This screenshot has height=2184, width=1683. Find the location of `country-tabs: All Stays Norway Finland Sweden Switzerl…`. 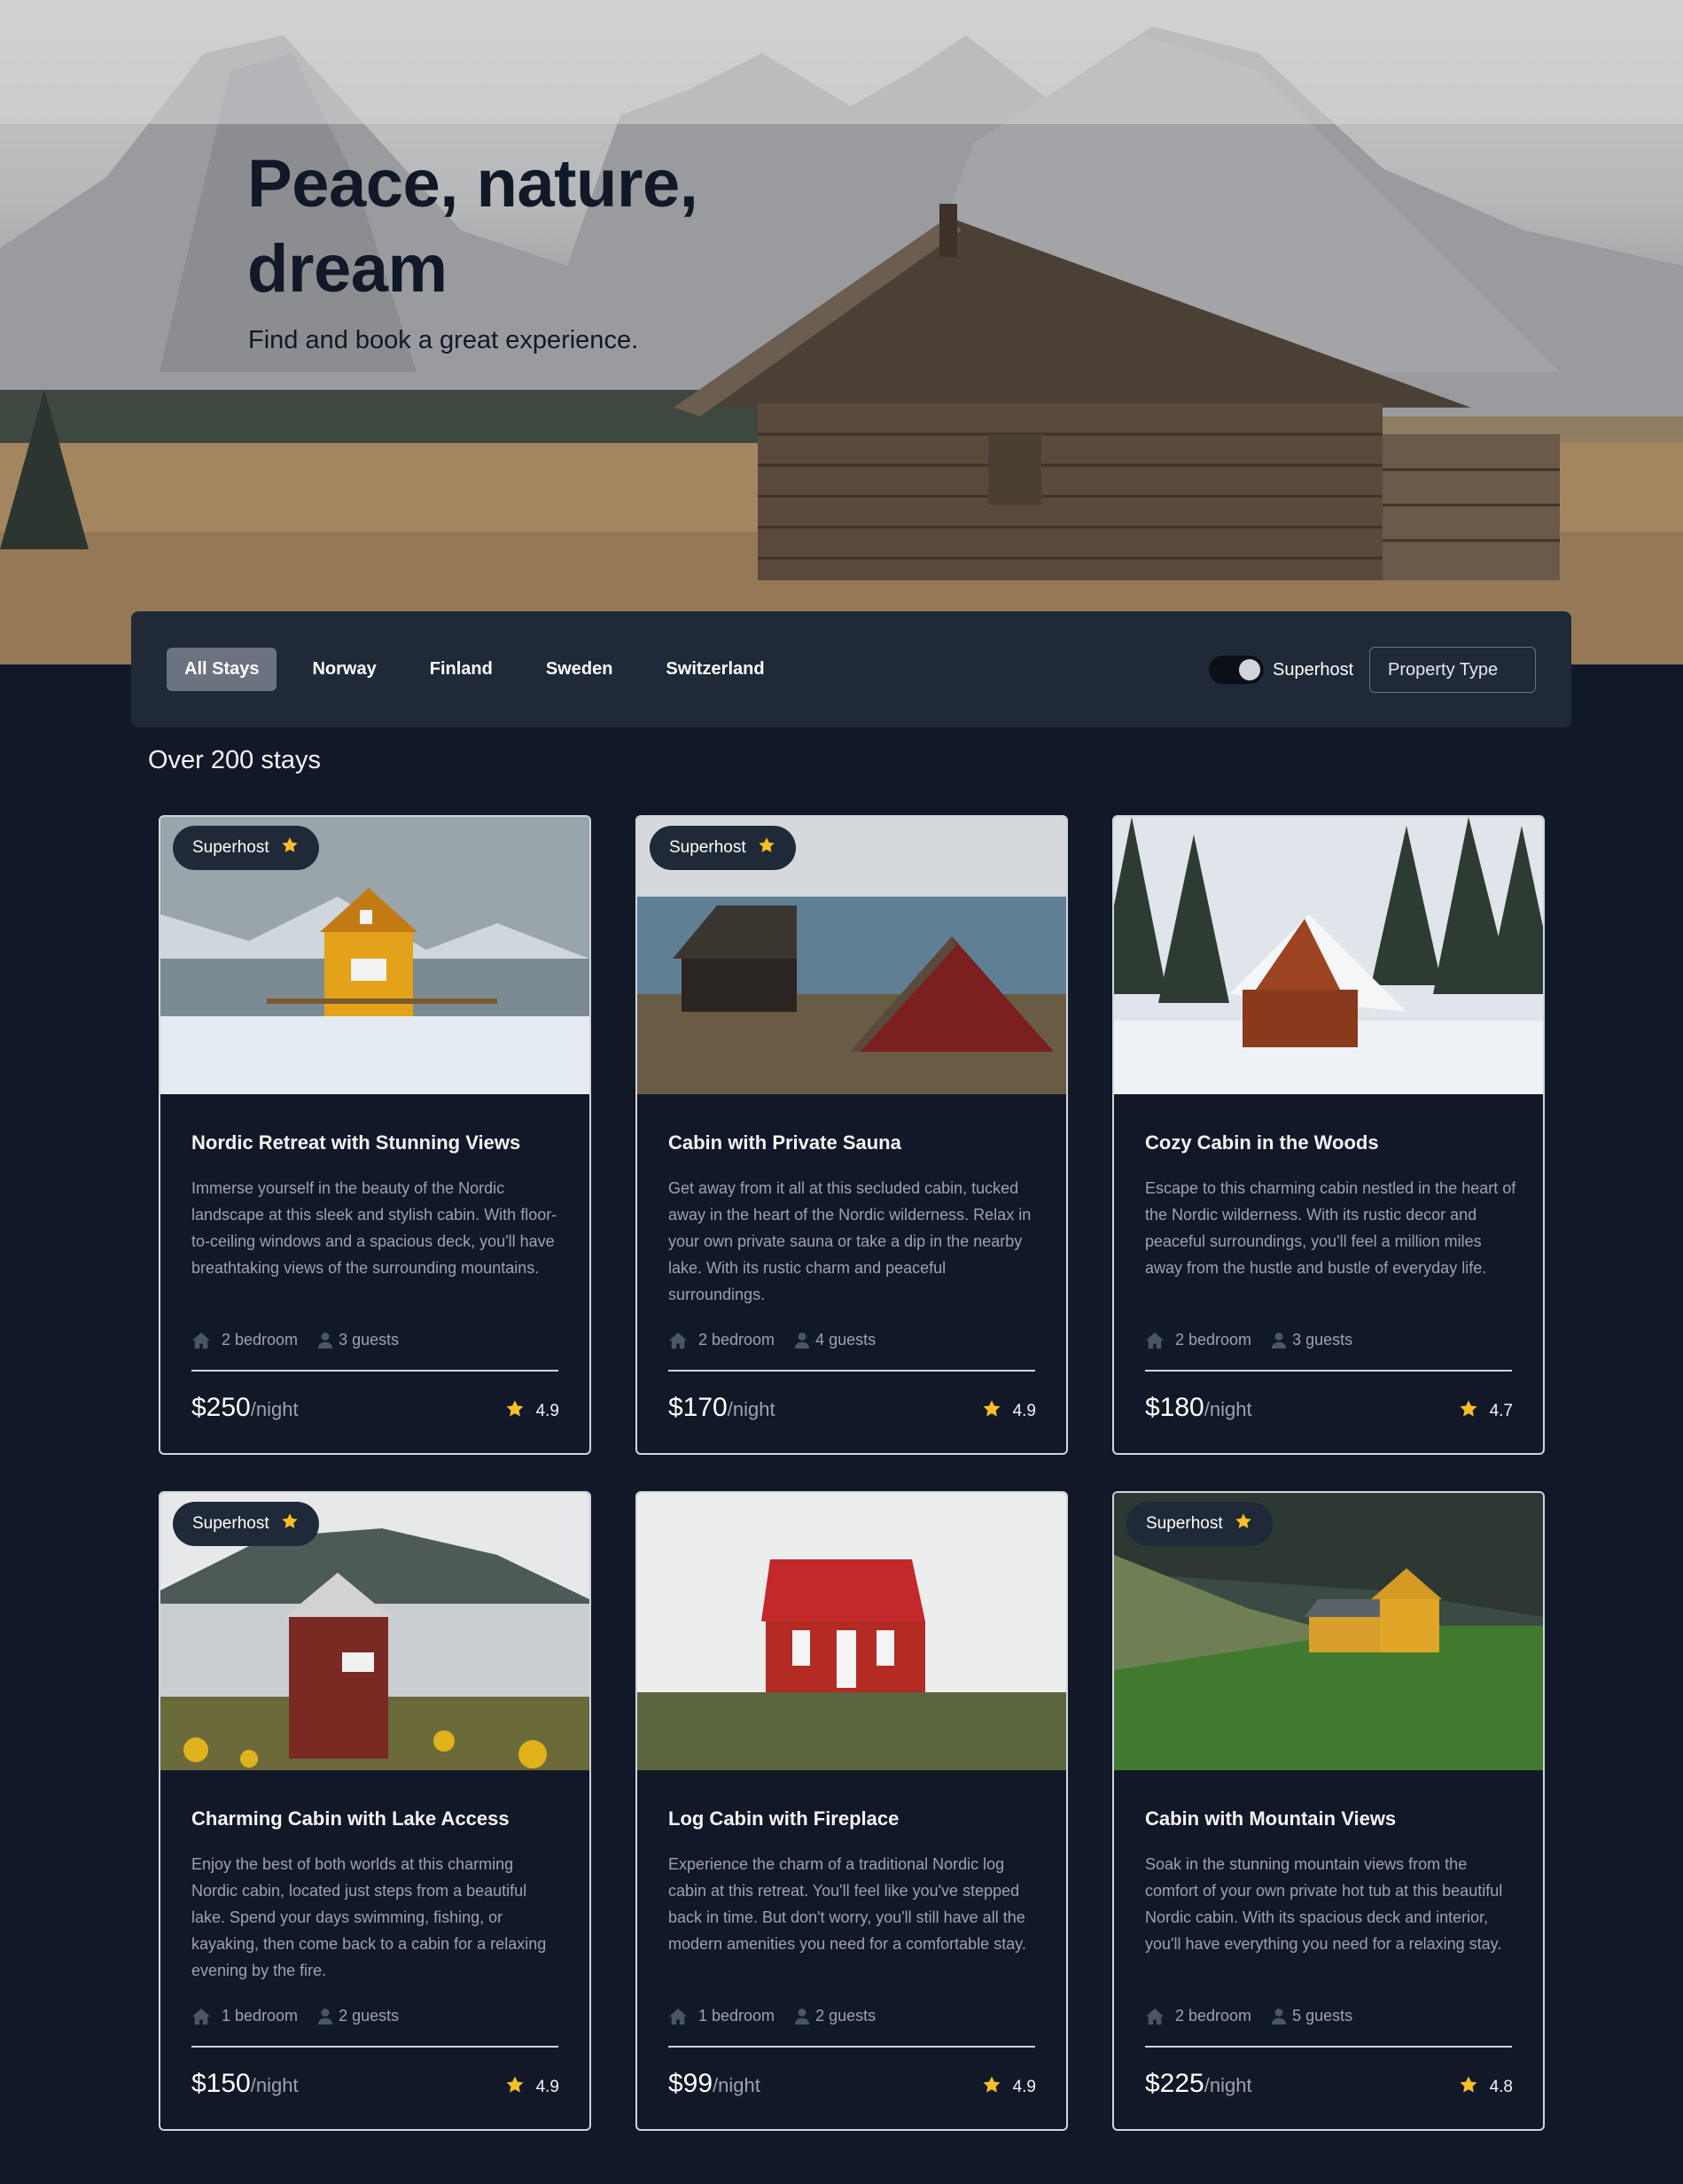

country-tabs: All Stays Norway Finland Sweden Switzerl… is located at coordinates (484, 669).